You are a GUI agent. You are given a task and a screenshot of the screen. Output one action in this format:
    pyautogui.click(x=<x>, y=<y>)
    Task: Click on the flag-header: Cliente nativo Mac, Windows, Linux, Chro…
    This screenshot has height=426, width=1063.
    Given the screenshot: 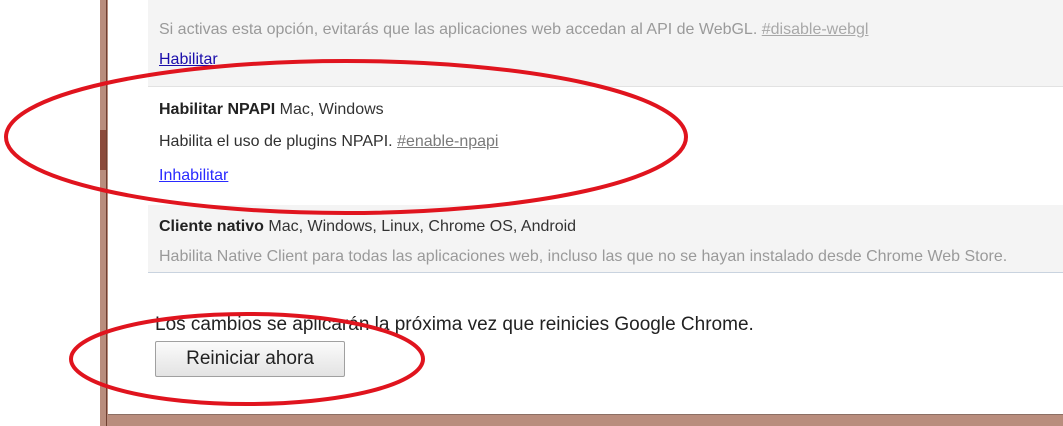 What is the action you would take?
    pyautogui.click(x=367, y=227)
    